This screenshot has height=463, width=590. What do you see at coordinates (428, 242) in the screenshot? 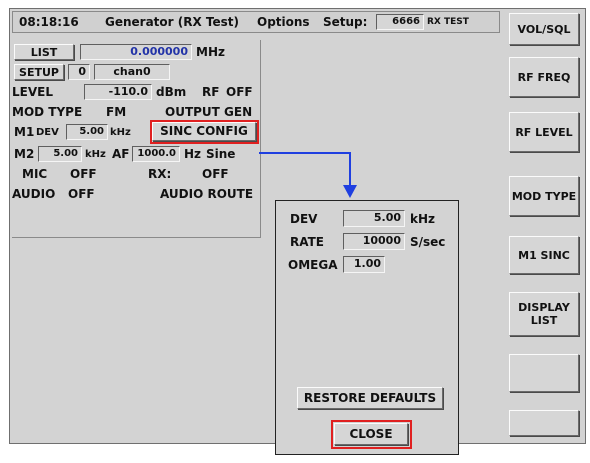
I see `popup-rate-unit: S/sec` at bounding box center [428, 242].